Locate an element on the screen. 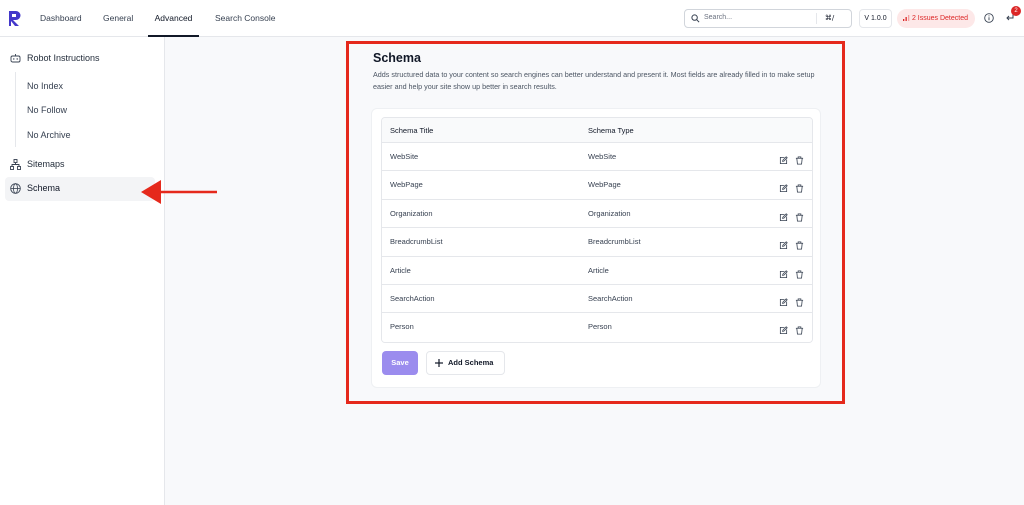  schema-title-cell: WebSite is located at coordinates (404, 156).